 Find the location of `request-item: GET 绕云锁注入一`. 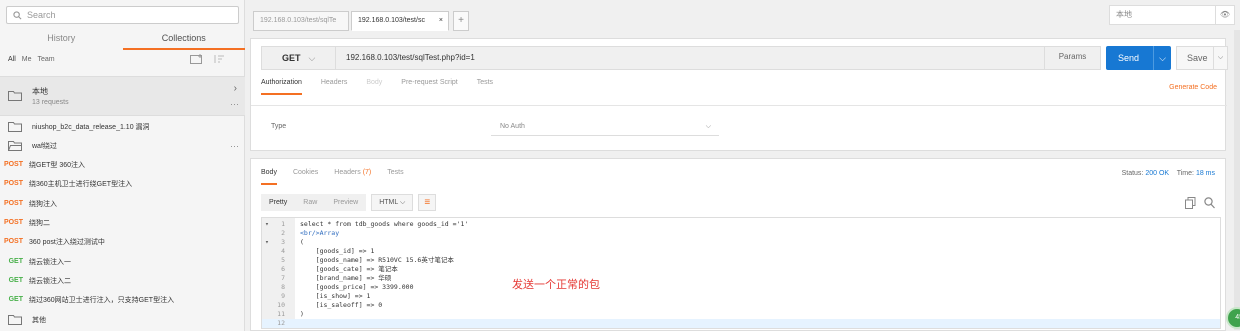

request-item: GET 绕云锁注入一 is located at coordinates (122, 261).